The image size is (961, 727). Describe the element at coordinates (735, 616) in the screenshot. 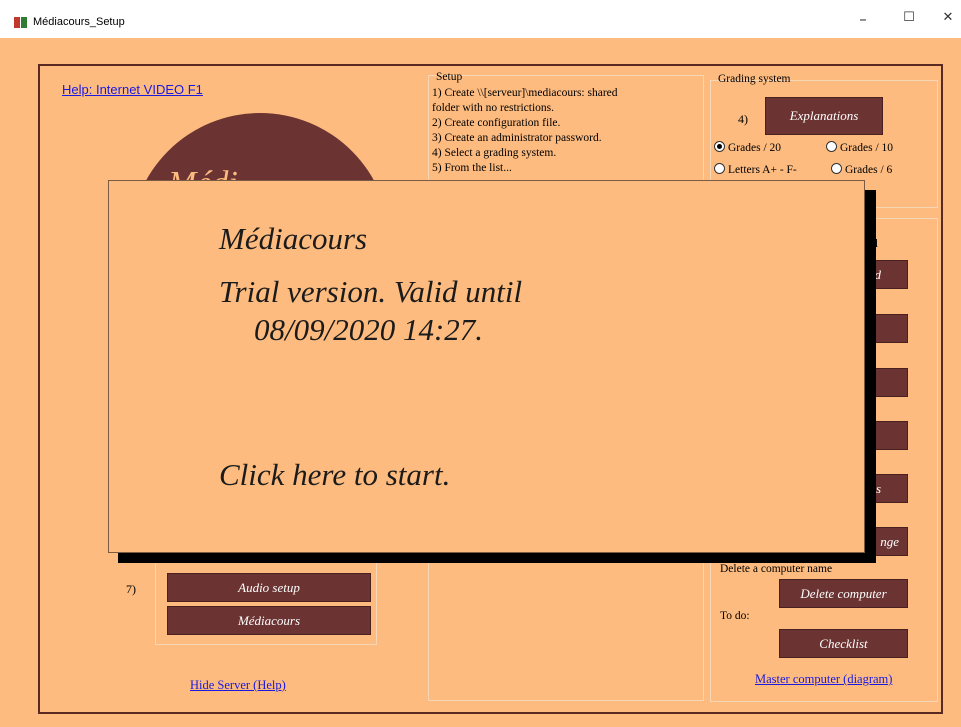

I see `todo-label: To do:` at that location.